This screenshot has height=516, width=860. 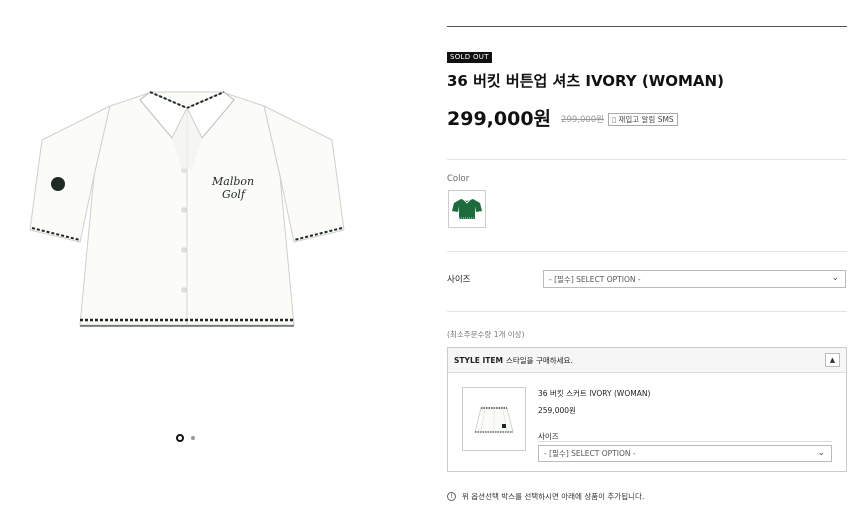 I want to click on option-notice-text: 위 옵션선택 박스를 선택하시면 아래에 상품이 추가됩니다., so click(x=553, y=496).